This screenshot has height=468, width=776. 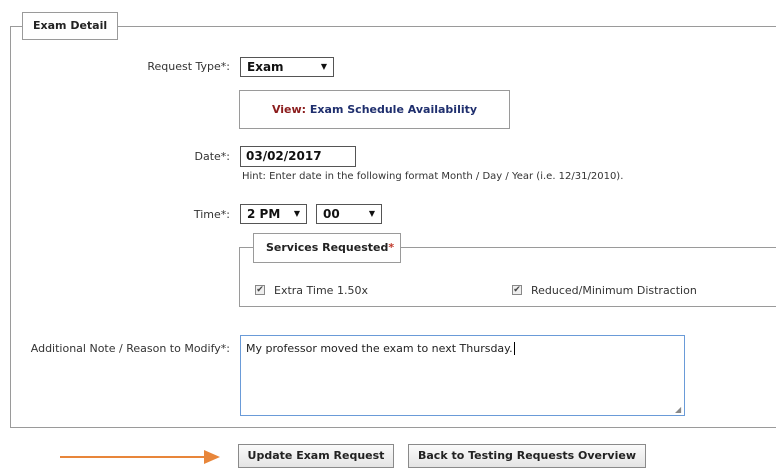 What do you see at coordinates (264, 214) in the screenshot?
I see `time-hour-value: 2 PM` at bounding box center [264, 214].